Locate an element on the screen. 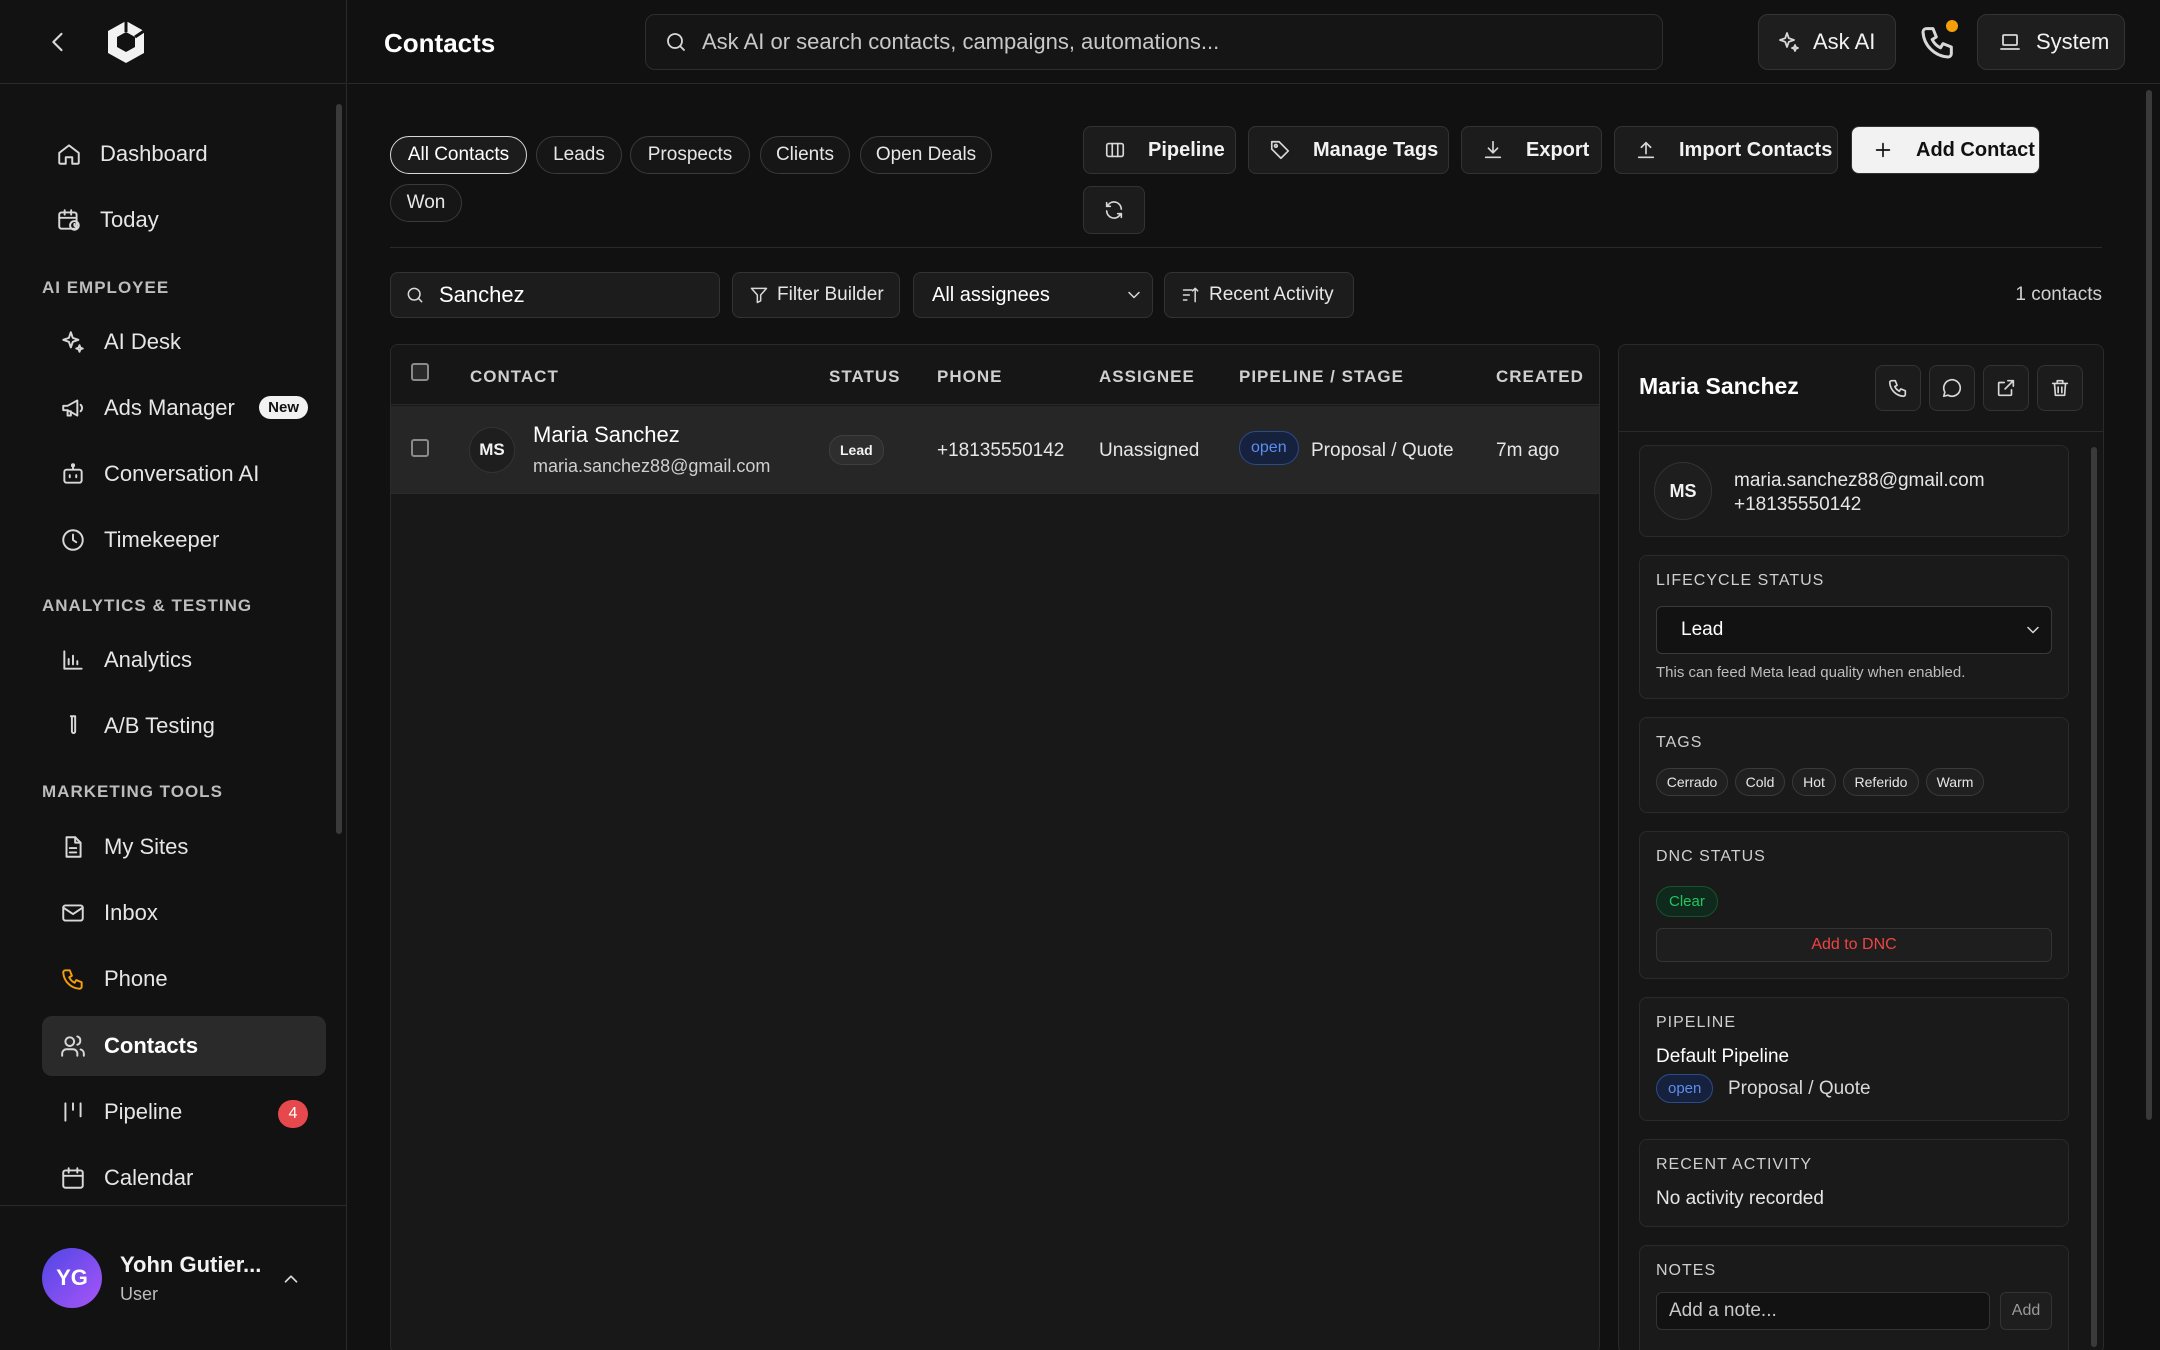  dnc-card: DNC STATUS Clear Add to DNC is located at coordinates (1854, 905).